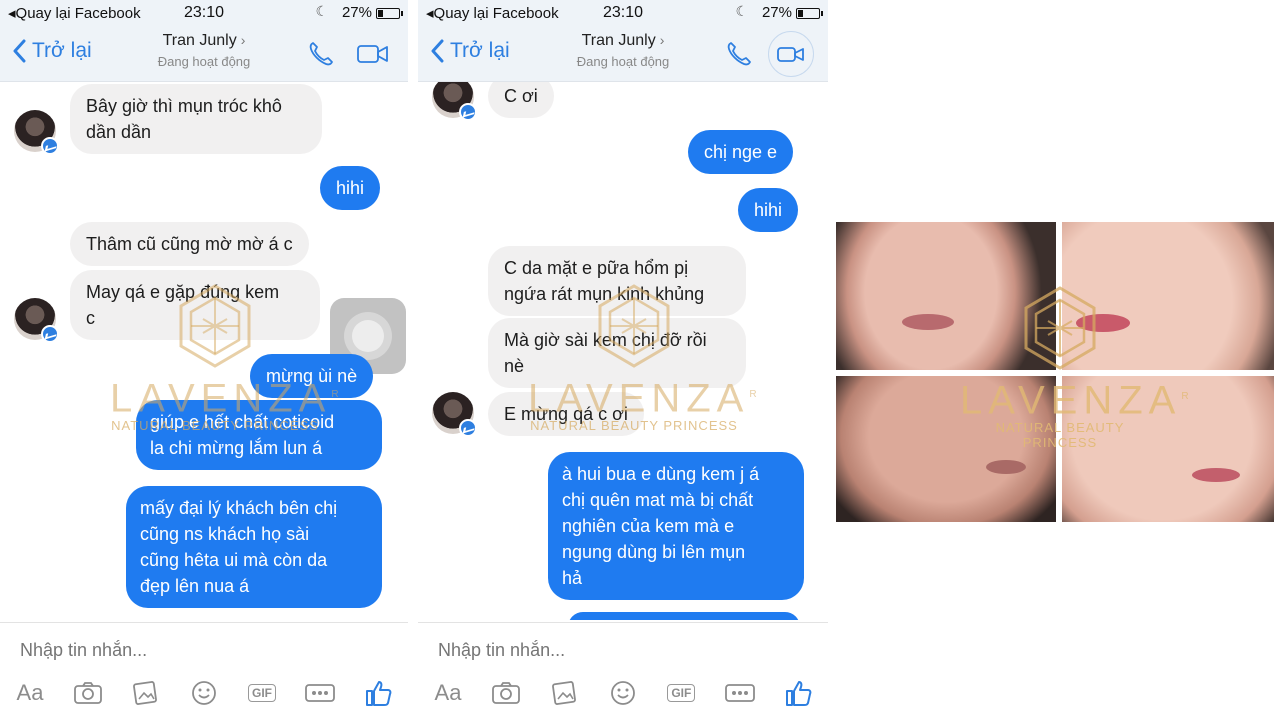 This screenshot has width=1280, height=720. What do you see at coordinates (661, 474) in the screenshot?
I see `message-line: à hui bua e dùng kem j á` at bounding box center [661, 474].